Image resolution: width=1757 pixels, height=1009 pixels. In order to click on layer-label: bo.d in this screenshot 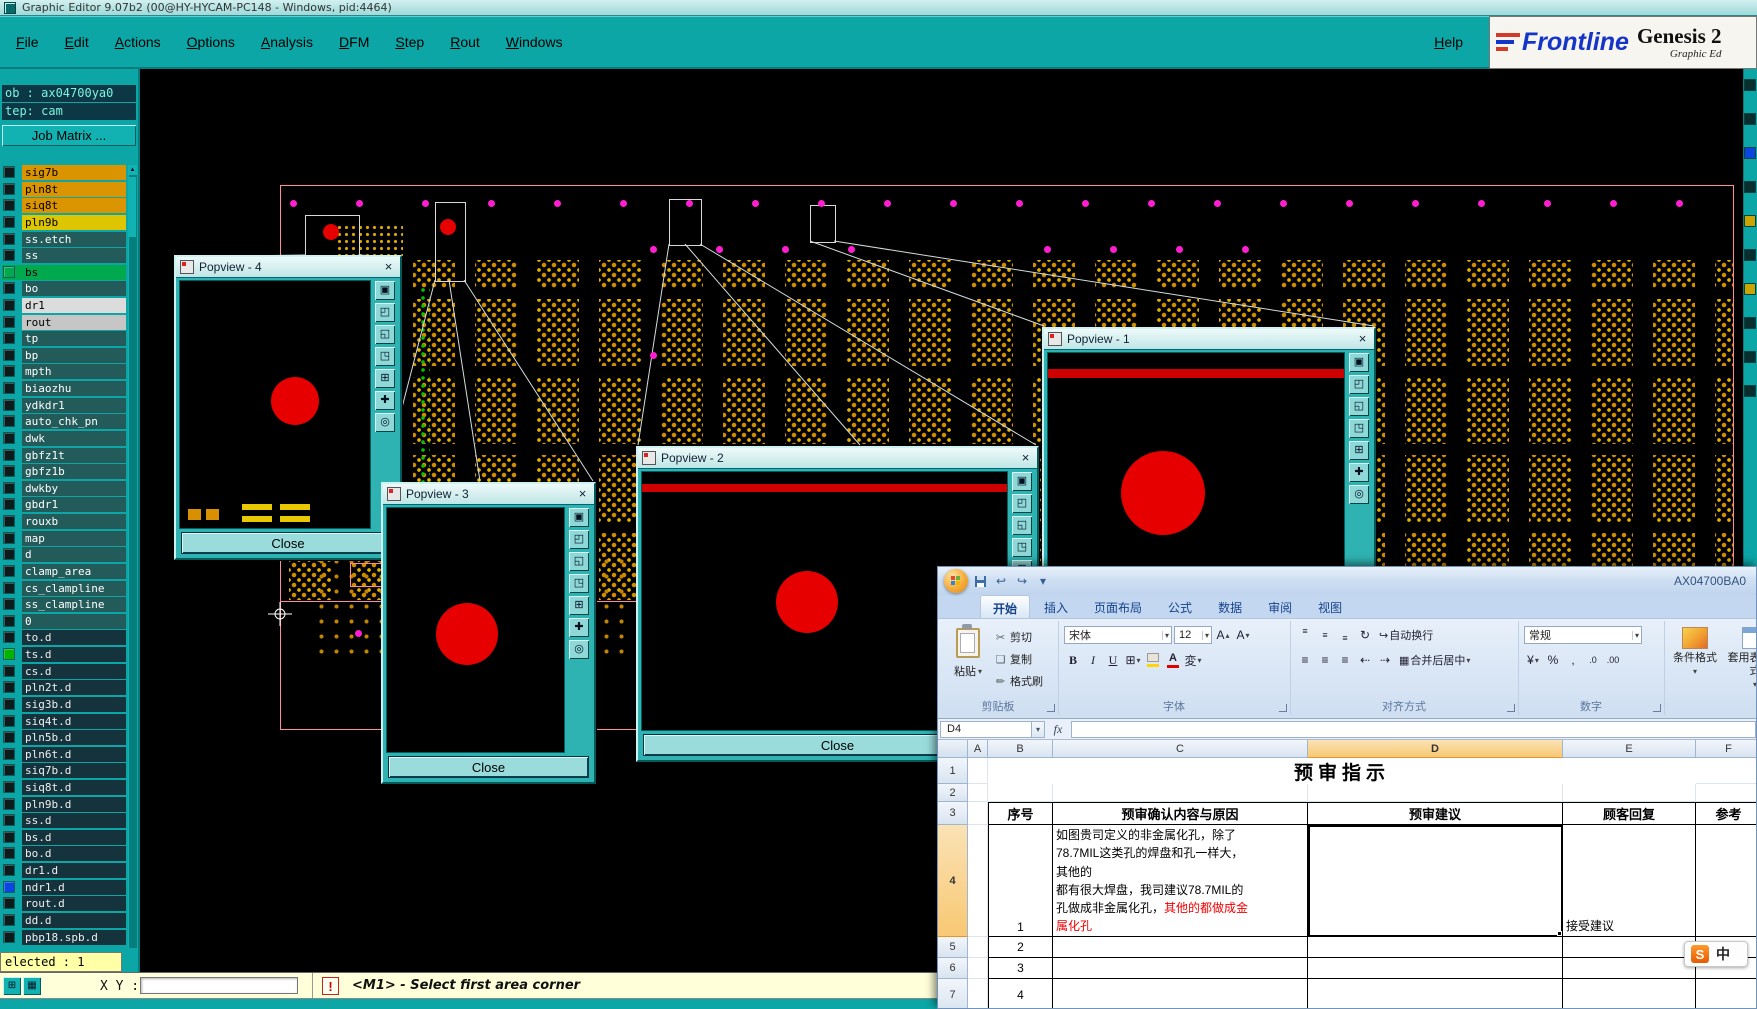, I will do `click(74, 854)`.